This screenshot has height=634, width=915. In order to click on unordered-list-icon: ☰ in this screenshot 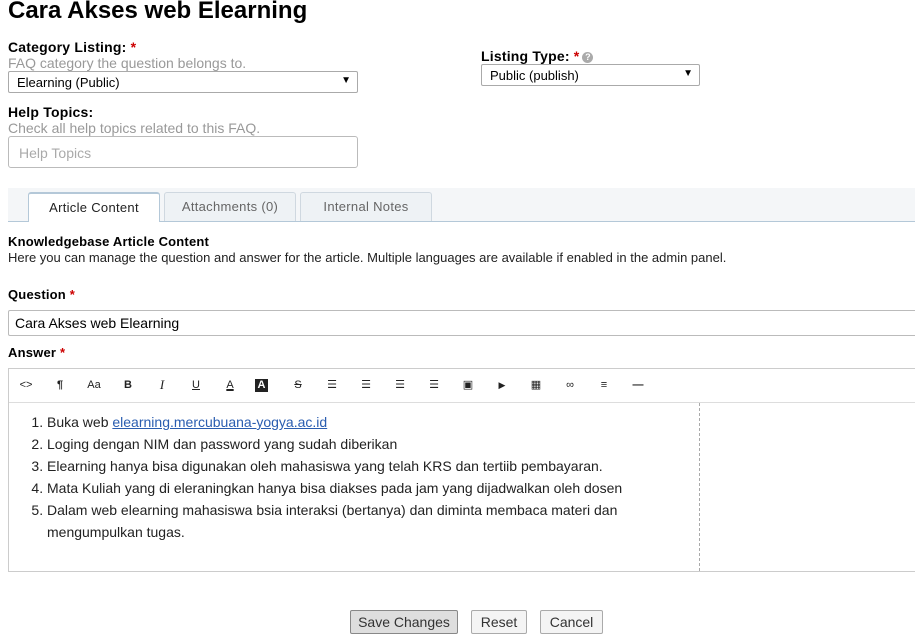, I will do `click(332, 385)`.